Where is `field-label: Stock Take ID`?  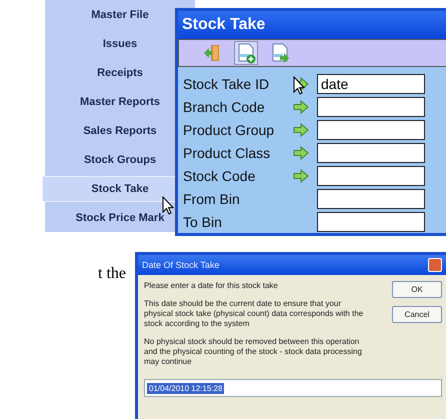 field-label: Stock Take ID is located at coordinates (226, 84).